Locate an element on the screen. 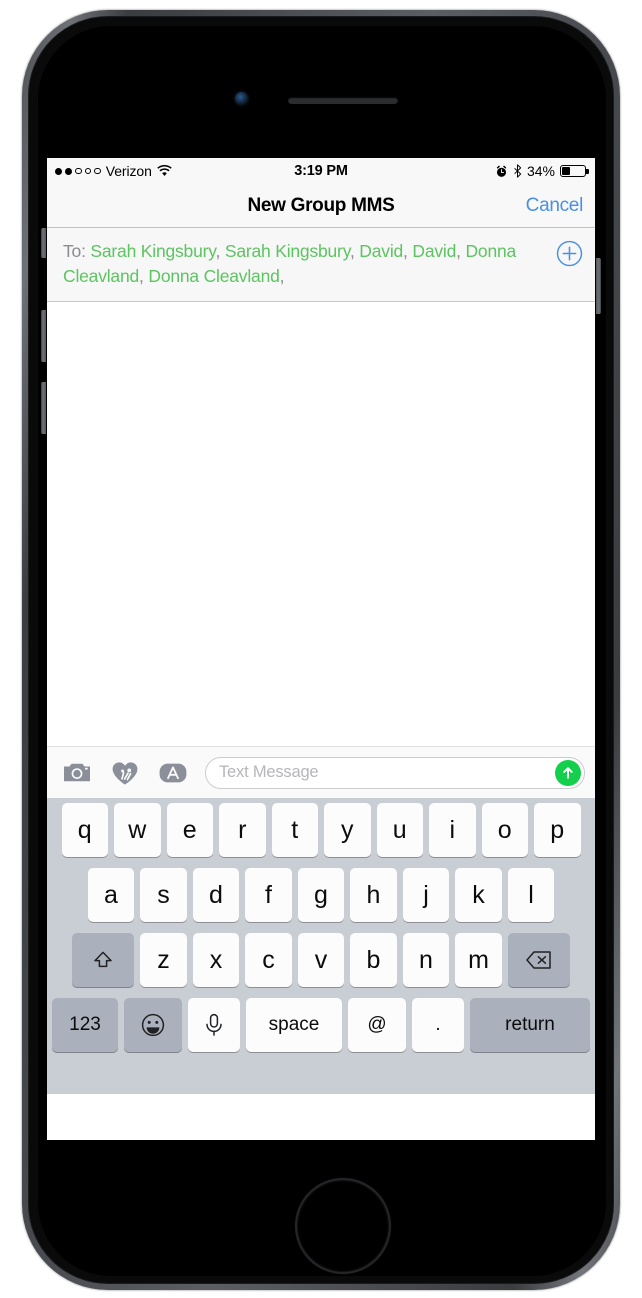  earpiece-speaker-grille is located at coordinates (343, 100).